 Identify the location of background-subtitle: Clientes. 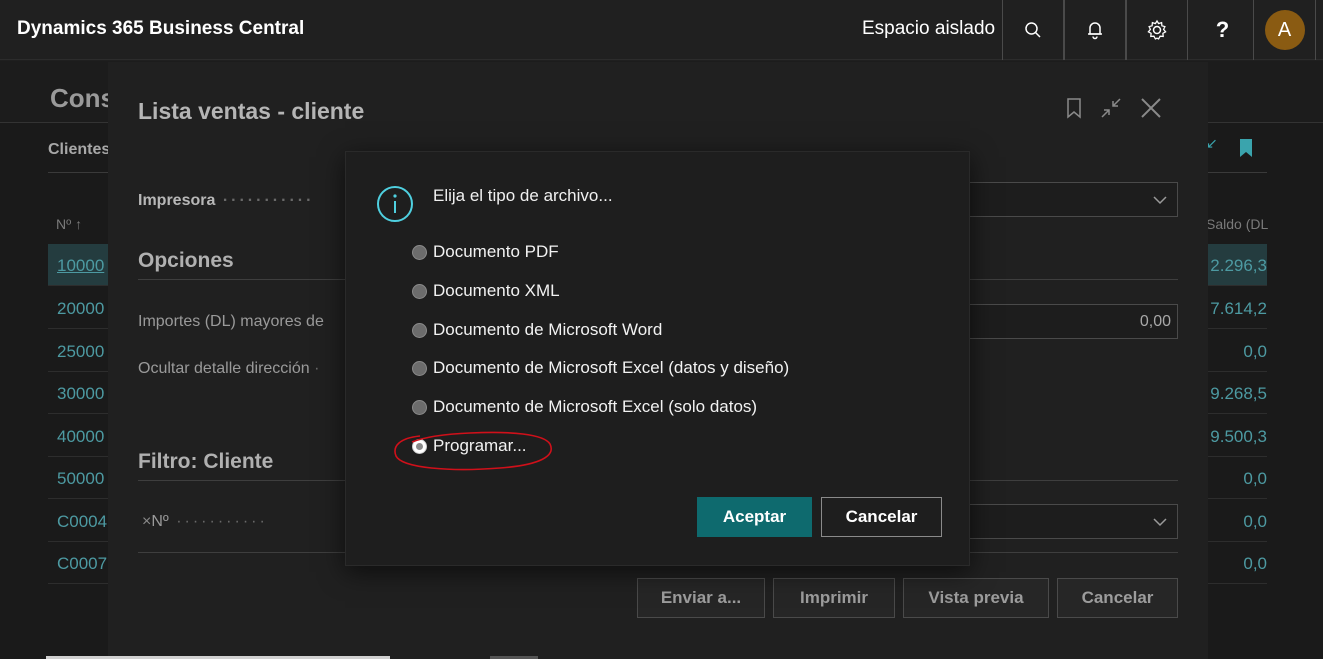
(79, 149).